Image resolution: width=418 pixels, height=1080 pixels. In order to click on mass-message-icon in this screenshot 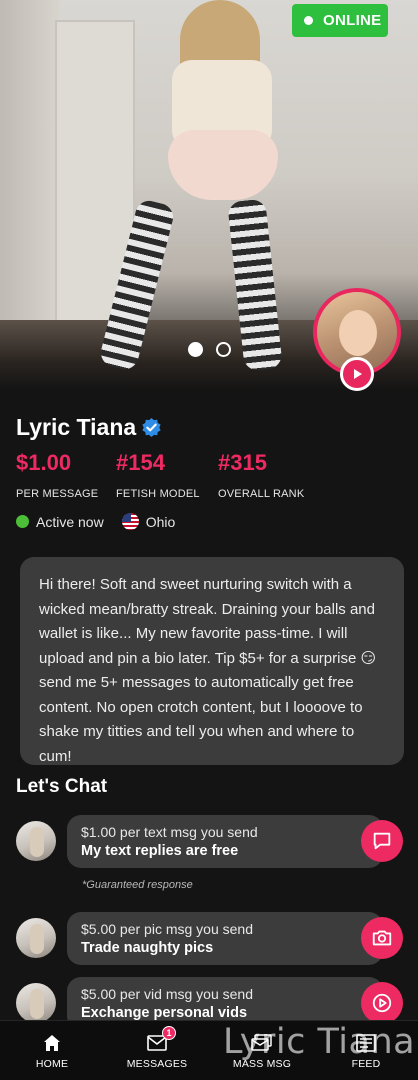, I will do `click(261, 1042)`.